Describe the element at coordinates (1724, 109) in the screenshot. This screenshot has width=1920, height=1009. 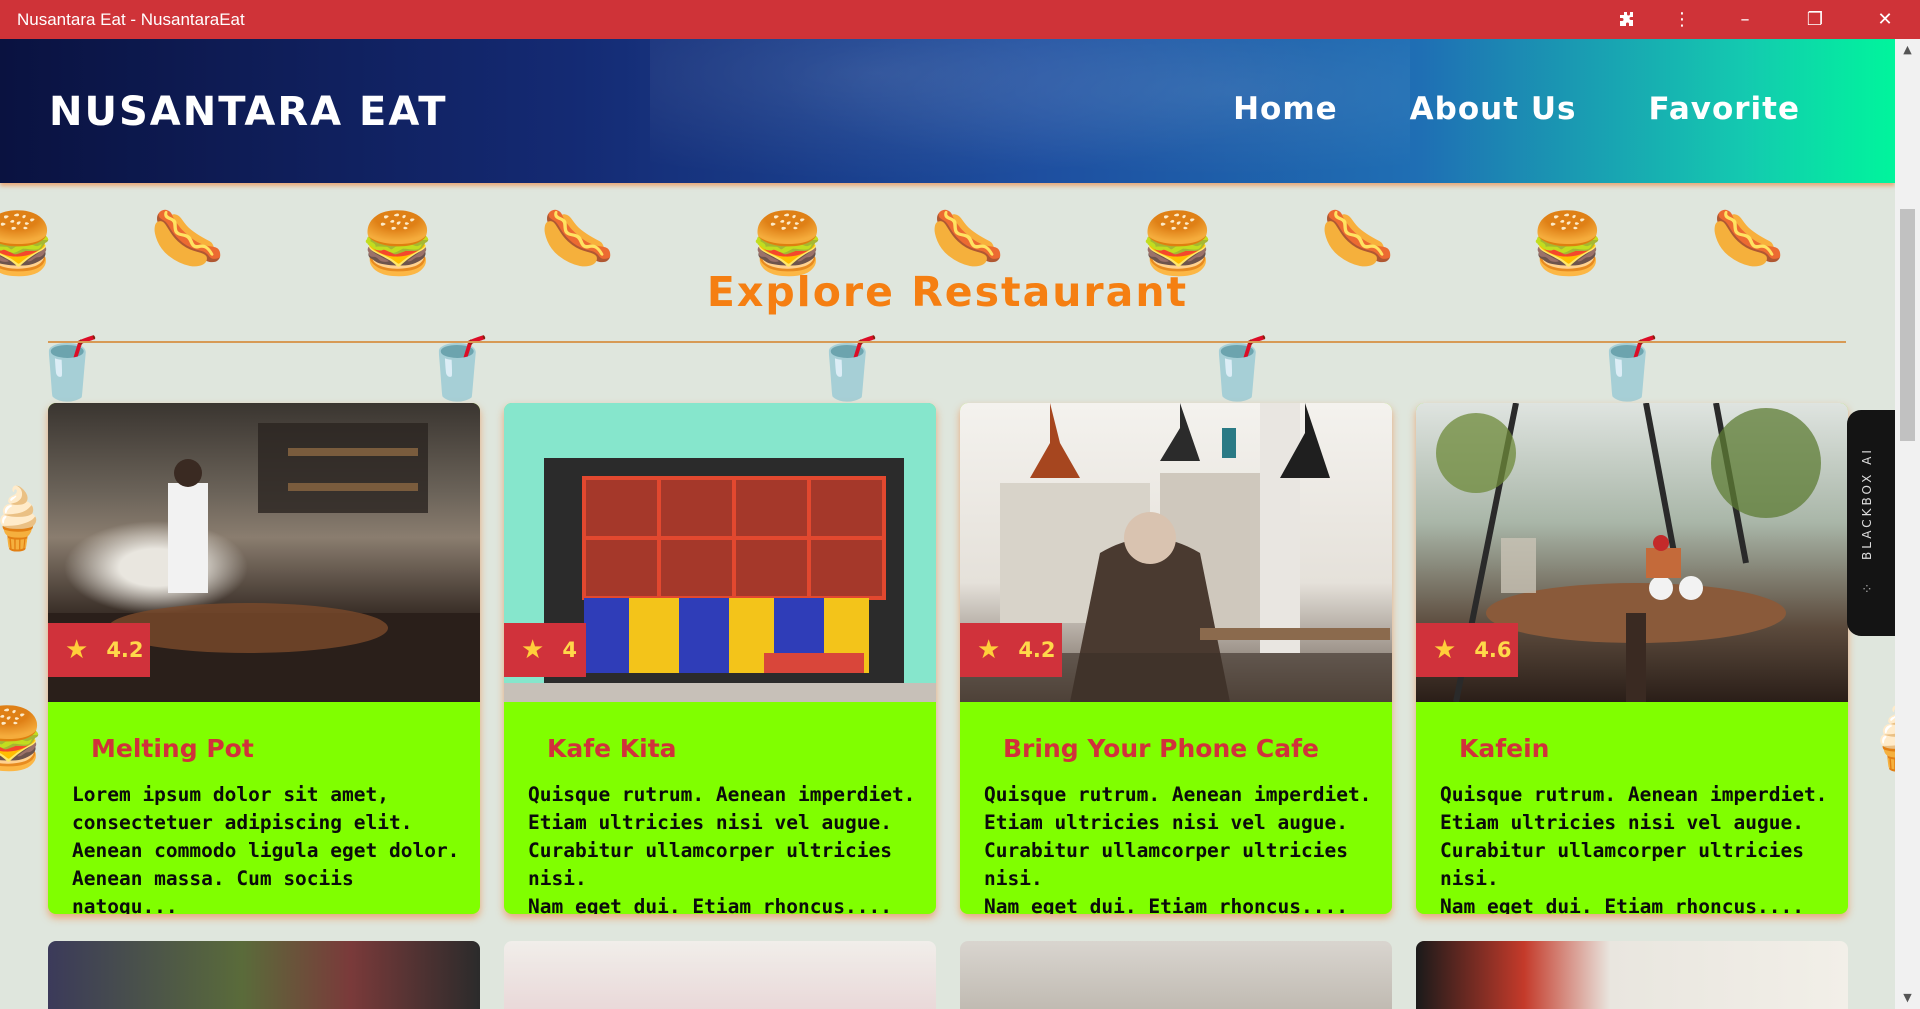
I see `nav-favorite: Favorite` at that location.